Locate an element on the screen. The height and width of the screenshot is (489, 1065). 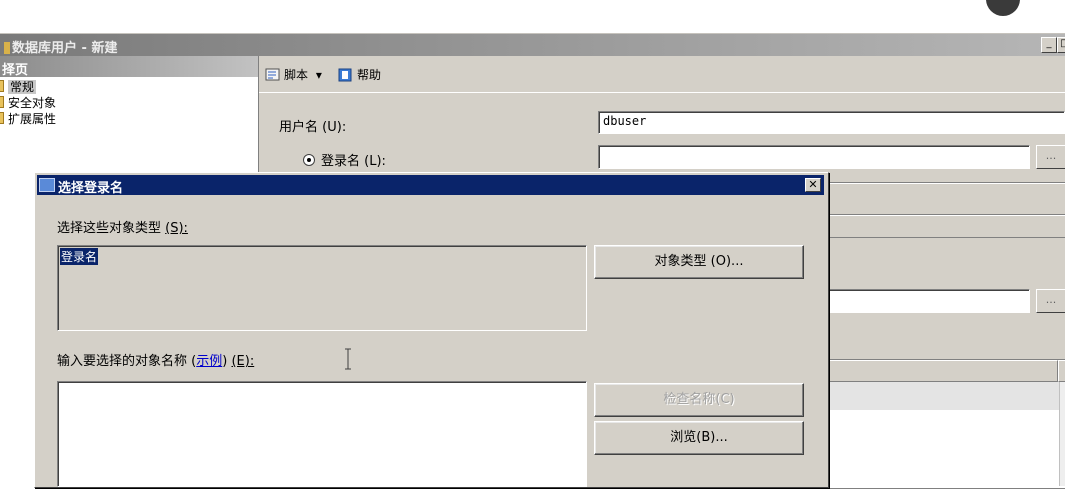
login-name-radio: 登录名 (L): is located at coordinates (344, 159).